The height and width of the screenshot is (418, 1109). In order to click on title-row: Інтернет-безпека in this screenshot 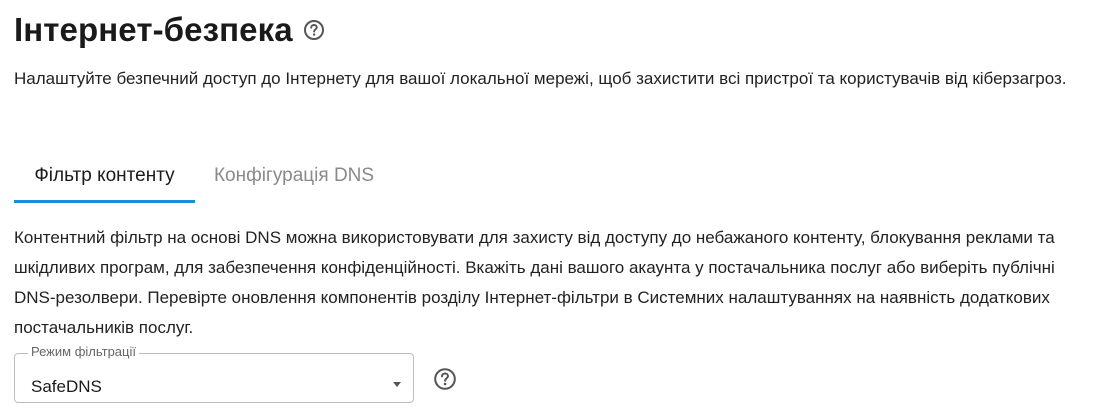, I will do `click(169, 30)`.